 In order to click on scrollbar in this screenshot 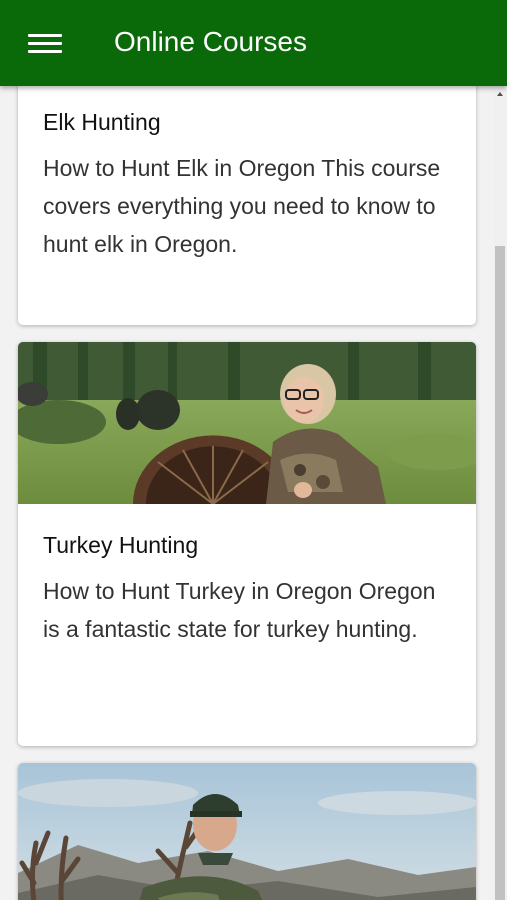, I will do `click(500, 493)`.